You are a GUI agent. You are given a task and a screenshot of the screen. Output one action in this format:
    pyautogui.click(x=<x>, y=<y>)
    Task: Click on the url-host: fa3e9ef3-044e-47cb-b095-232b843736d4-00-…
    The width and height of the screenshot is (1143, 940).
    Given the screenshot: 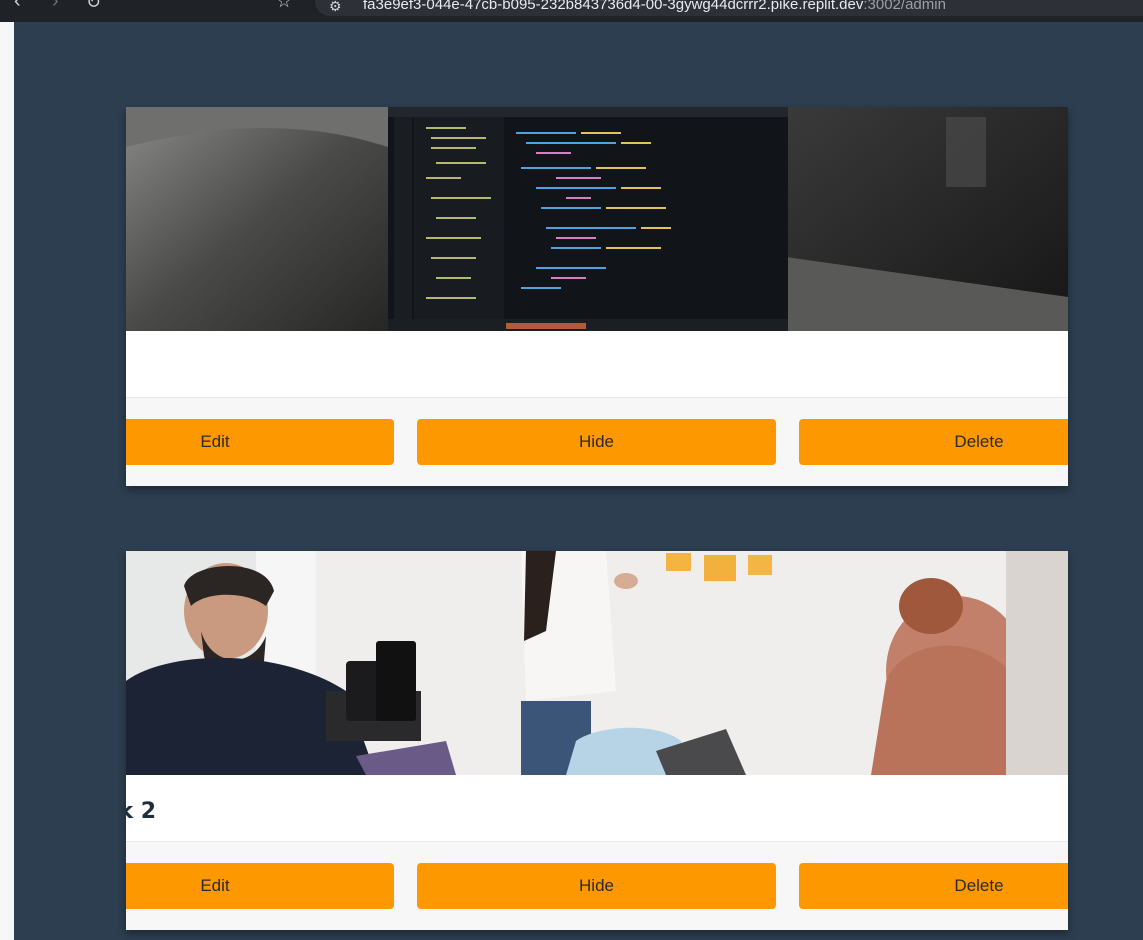 What is the action you would take?
    pyautogui.click(x=613, y=6)
    